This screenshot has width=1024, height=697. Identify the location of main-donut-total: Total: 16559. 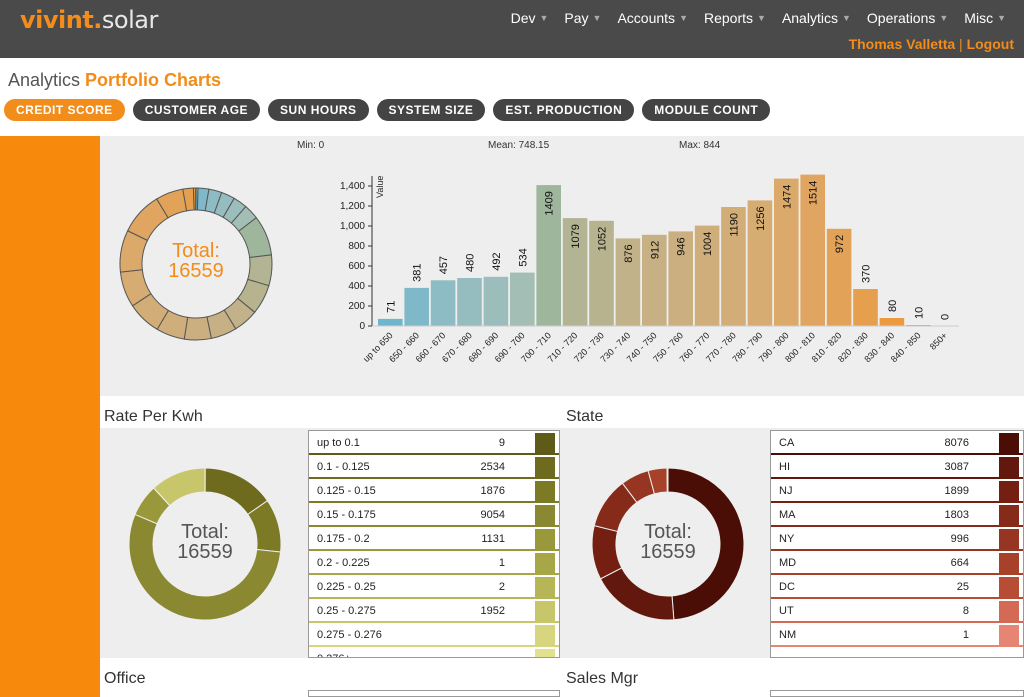
(196, 261).